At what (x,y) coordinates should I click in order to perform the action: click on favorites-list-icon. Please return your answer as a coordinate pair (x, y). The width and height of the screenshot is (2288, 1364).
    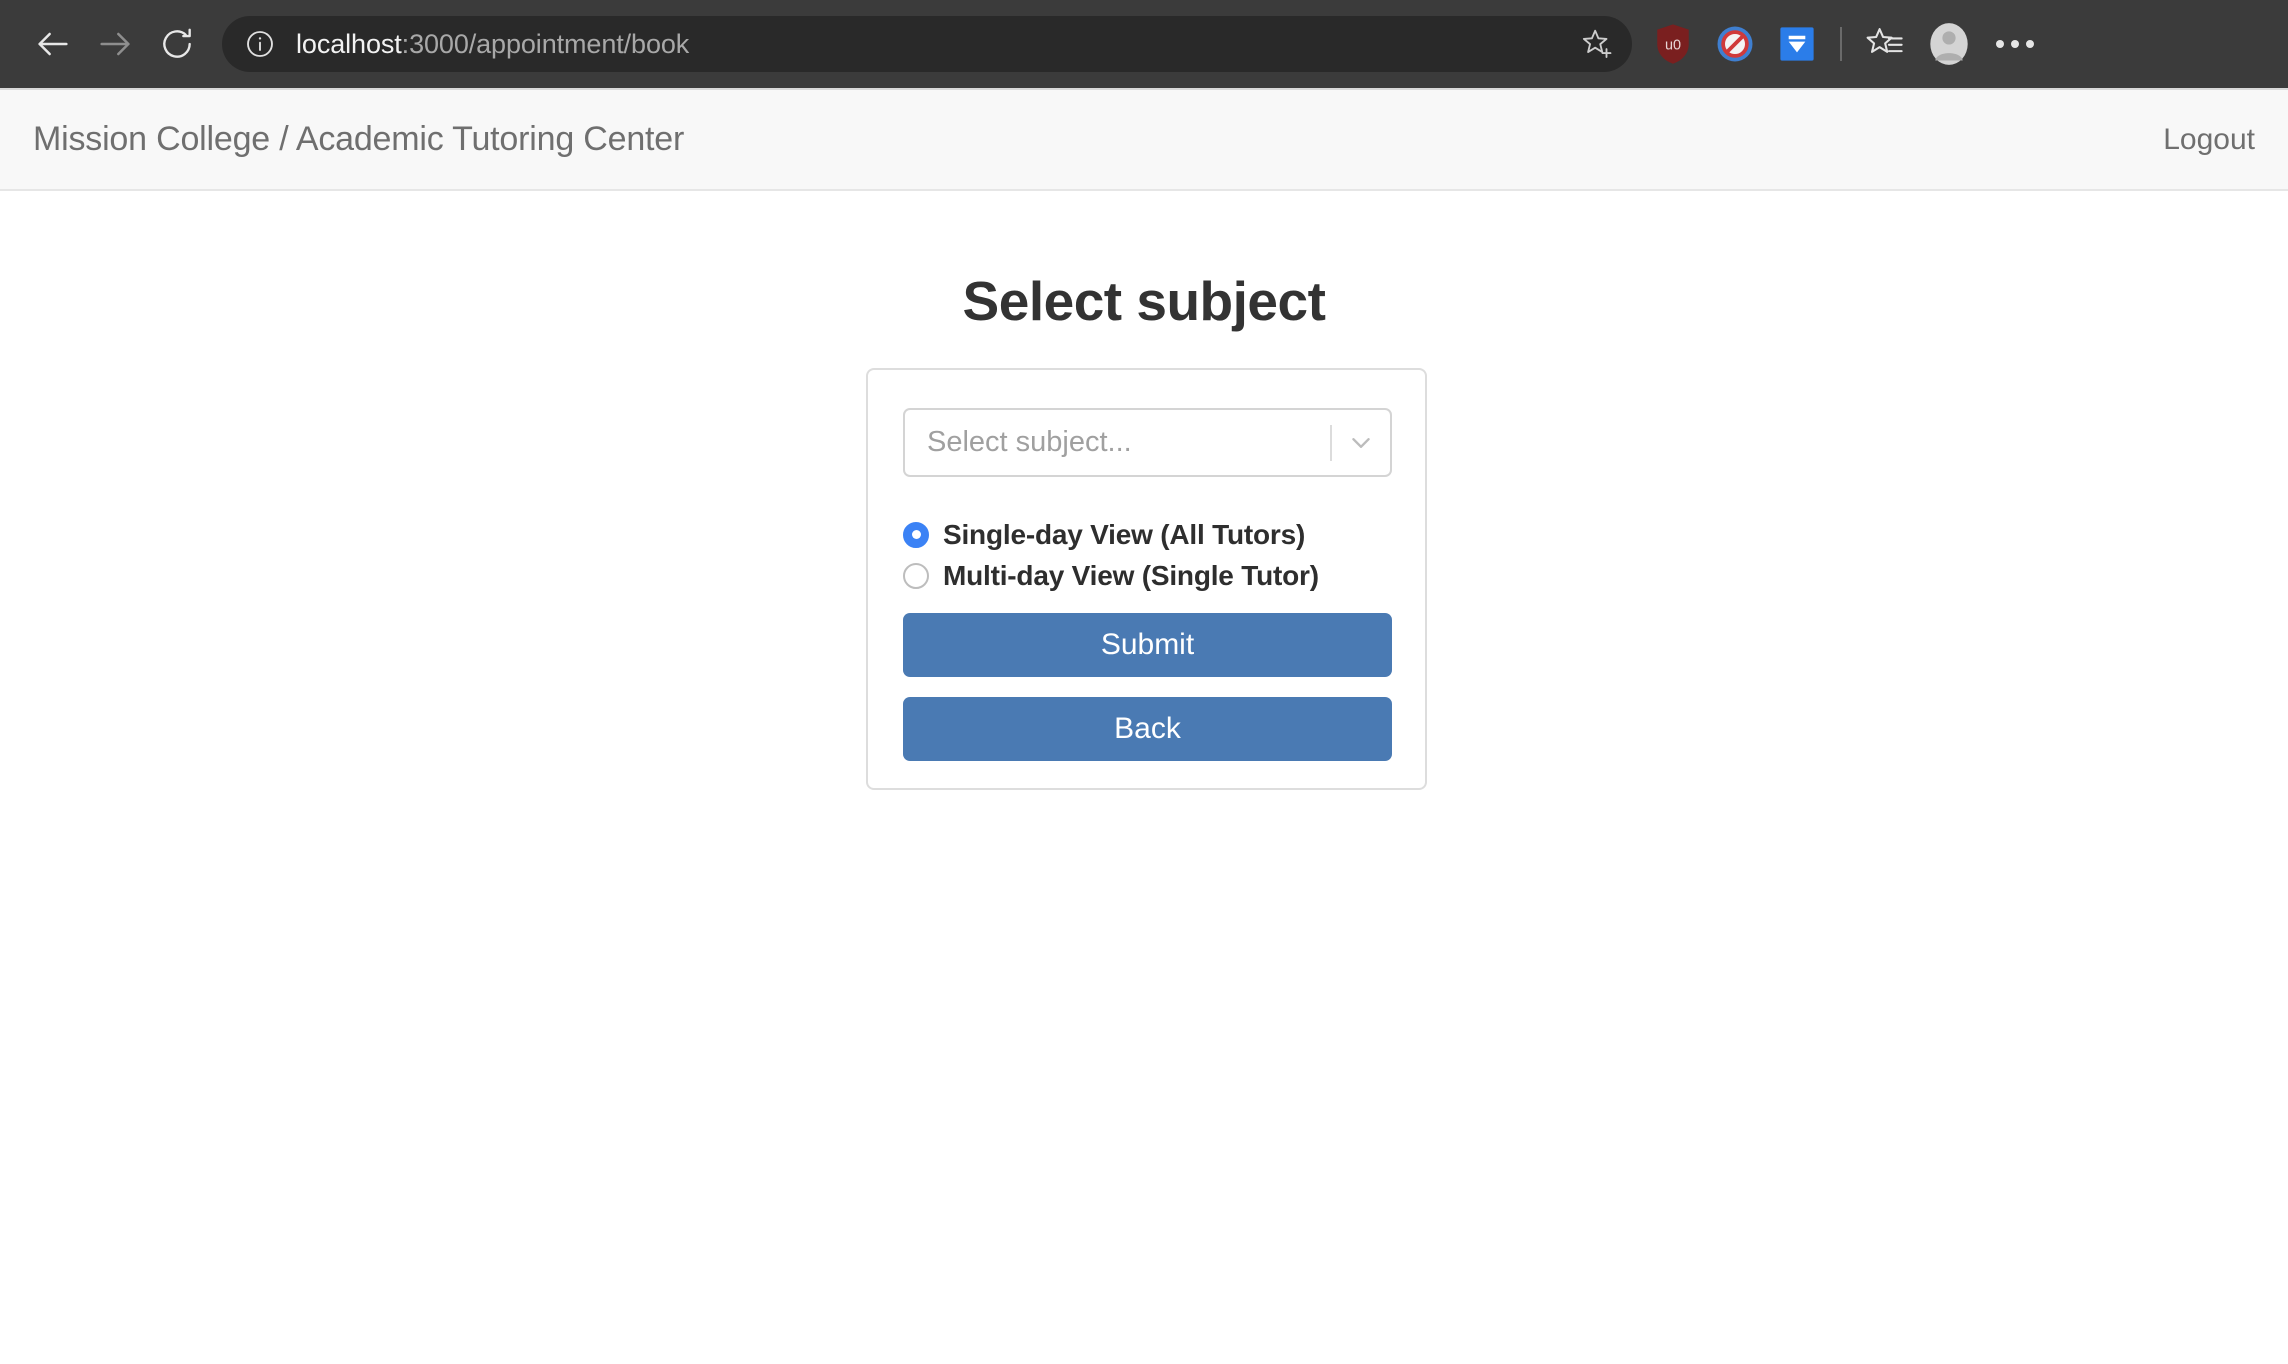
    Looking at the image, I should click on (1885, 44).